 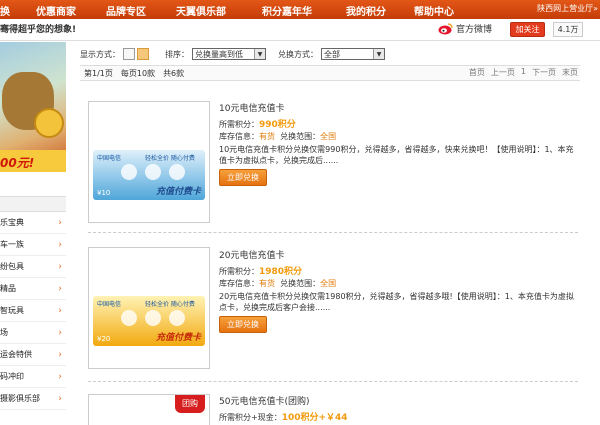 I want to click on nav-item-tianyi-club: 天翼俱乐部, so click(x=201, y=10).